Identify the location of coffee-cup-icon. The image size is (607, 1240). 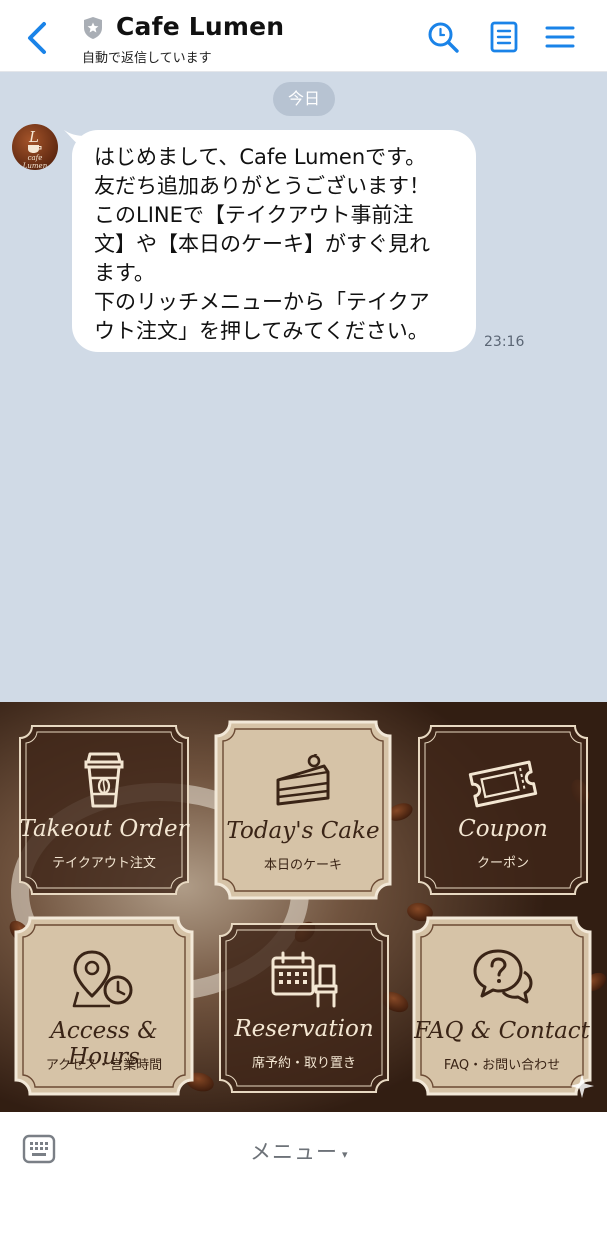
(104, 780).